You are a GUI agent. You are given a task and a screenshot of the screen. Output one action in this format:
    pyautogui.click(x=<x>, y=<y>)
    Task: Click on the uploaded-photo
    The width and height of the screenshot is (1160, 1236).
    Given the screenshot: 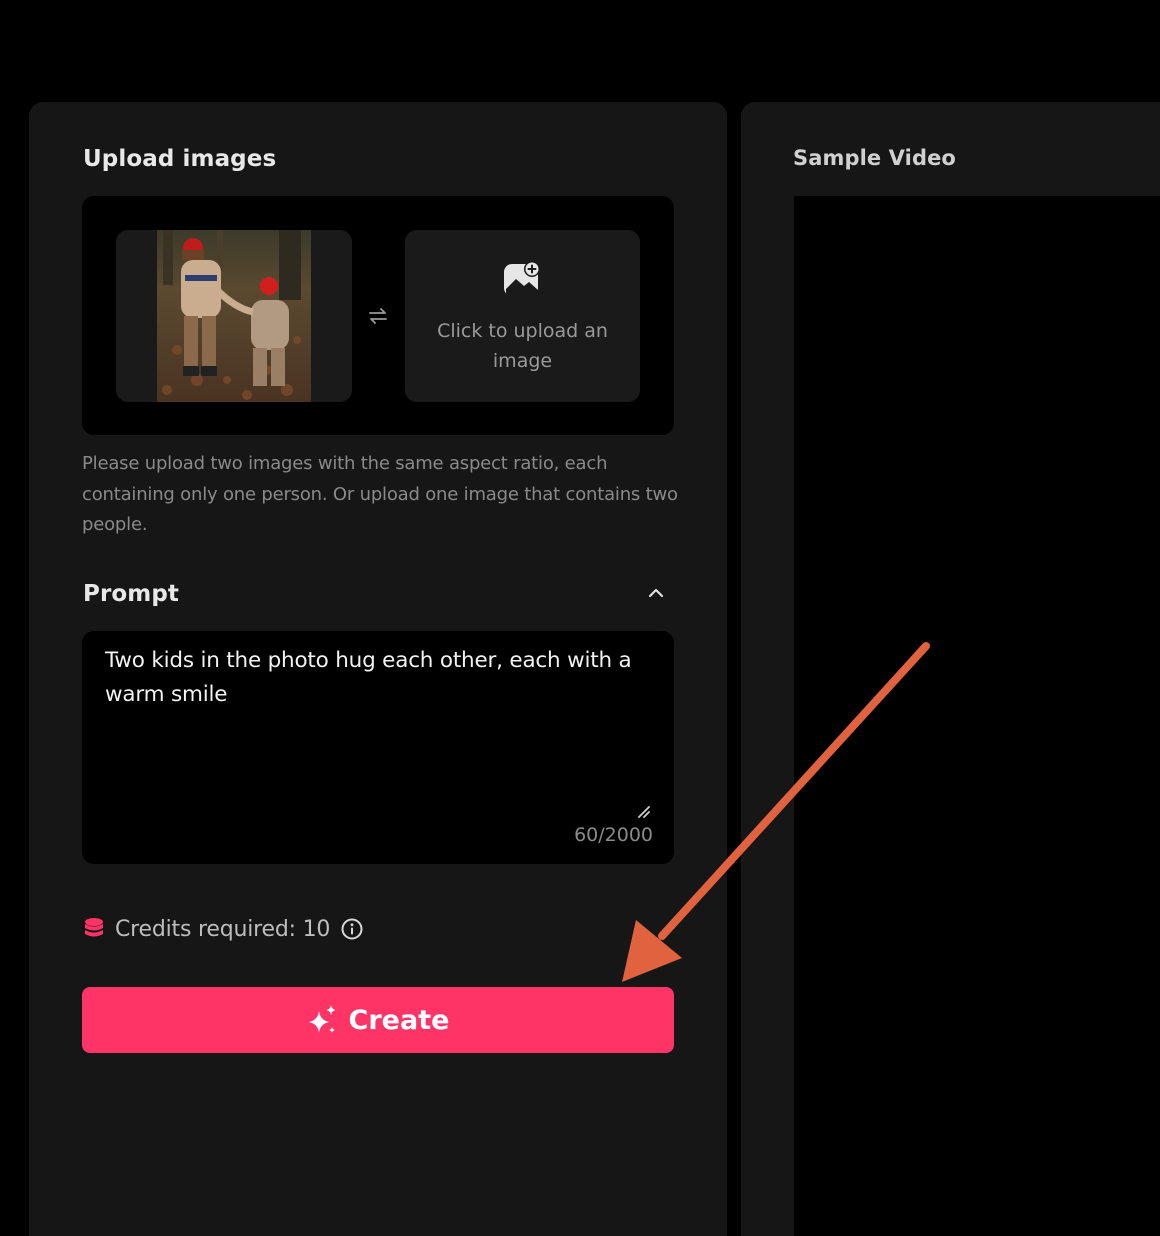 What is the action you would take?
    pyautogui.click(x=234, y=316)
    